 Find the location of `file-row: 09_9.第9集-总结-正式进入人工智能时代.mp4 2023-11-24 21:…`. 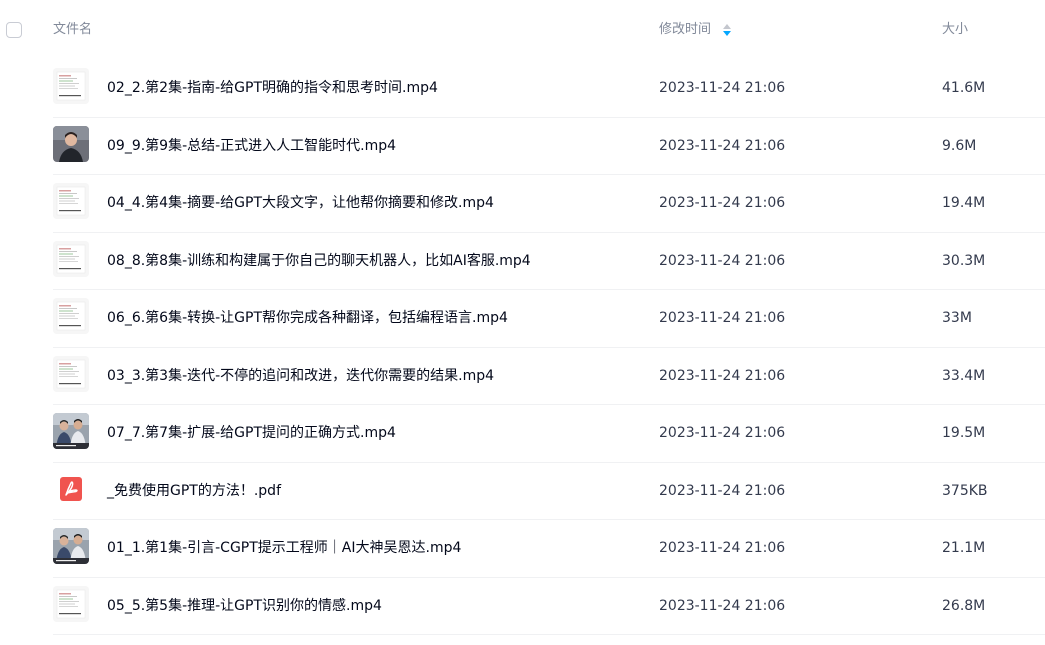

file-row: 09_9.第9集-总结-正式进入人工智能时代.mp4 2023-11-24 21:… is located at coordinates (522, 146).